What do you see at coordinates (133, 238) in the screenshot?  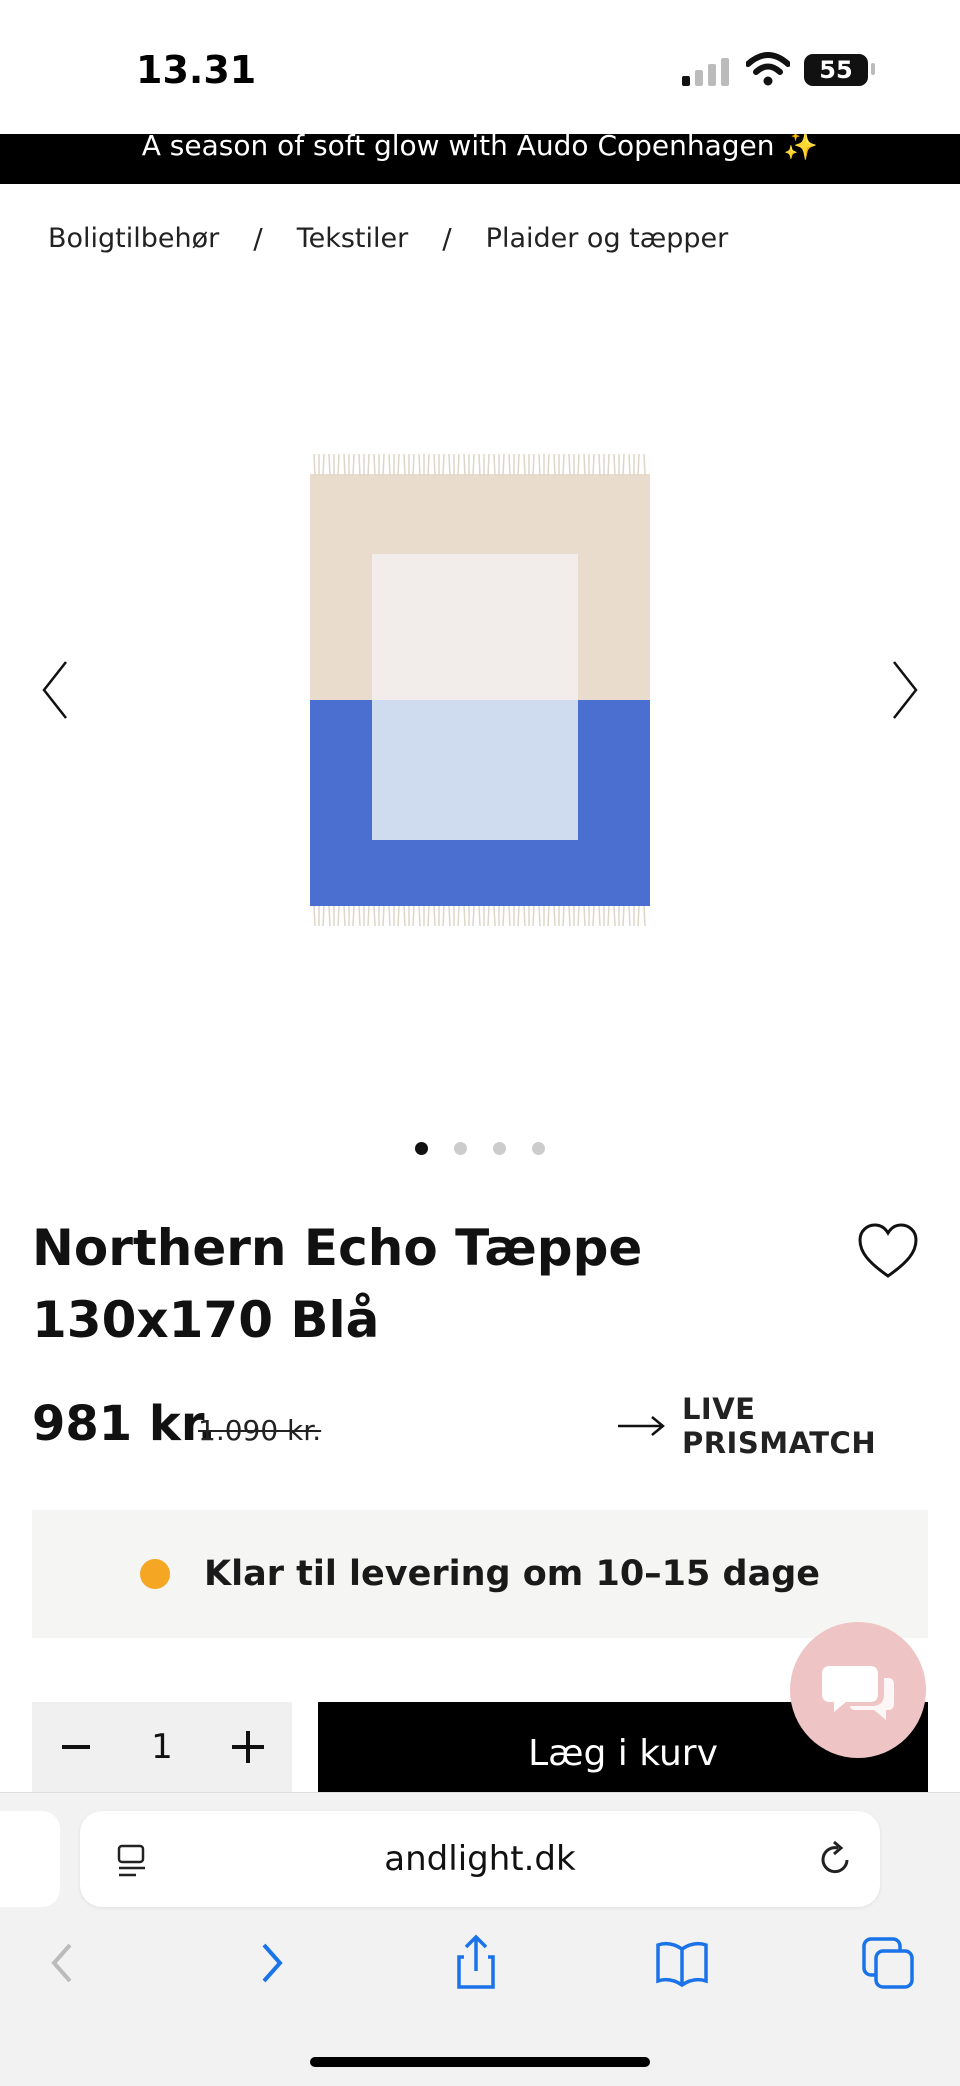 I see `breadcrumb-item-boligtilbehor: Boligtilbehør` at bounding box center [133, 238].